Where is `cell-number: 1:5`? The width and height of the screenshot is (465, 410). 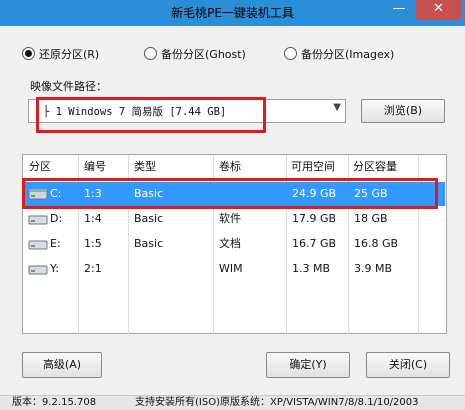 cell-number: 1:5 is located at coordinates (93, 243).